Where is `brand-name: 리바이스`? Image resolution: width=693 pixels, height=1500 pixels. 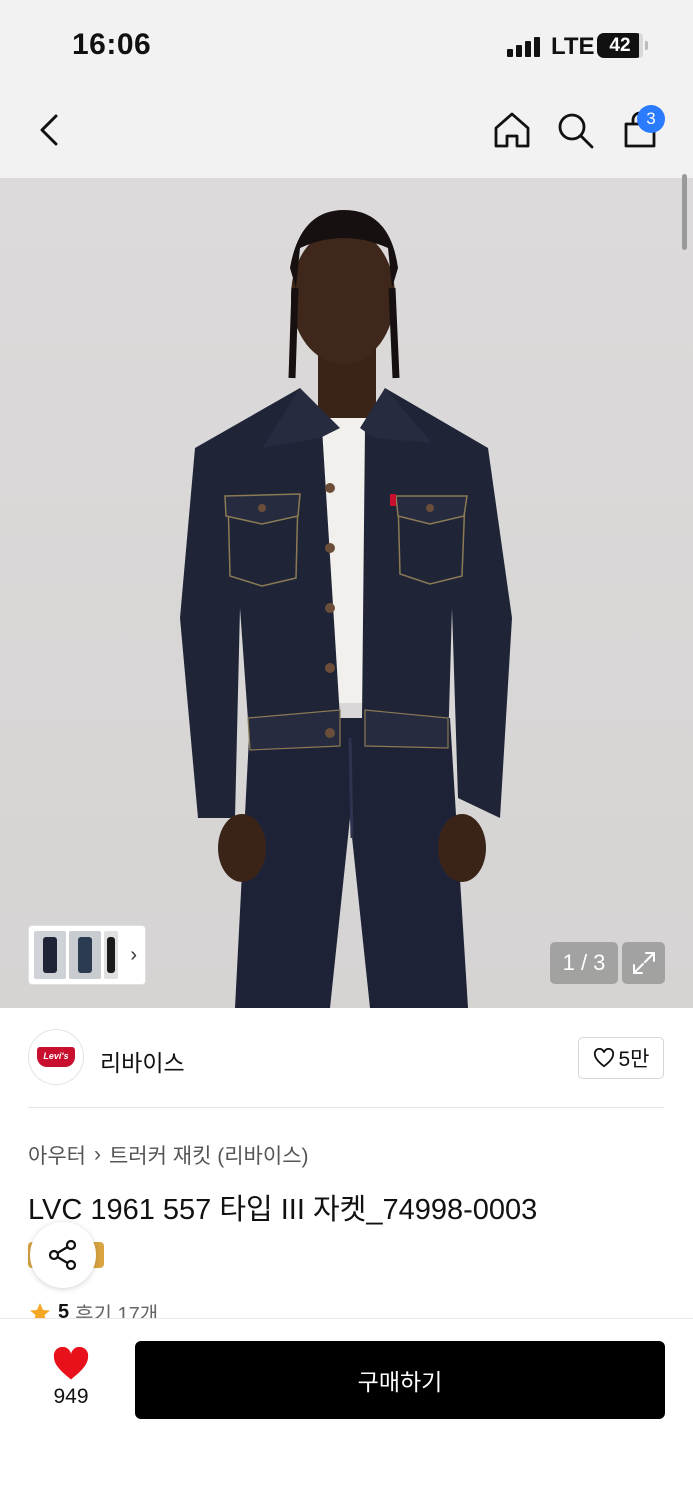 brand-name: 리바이스 is located at coordinates (142, 1061).